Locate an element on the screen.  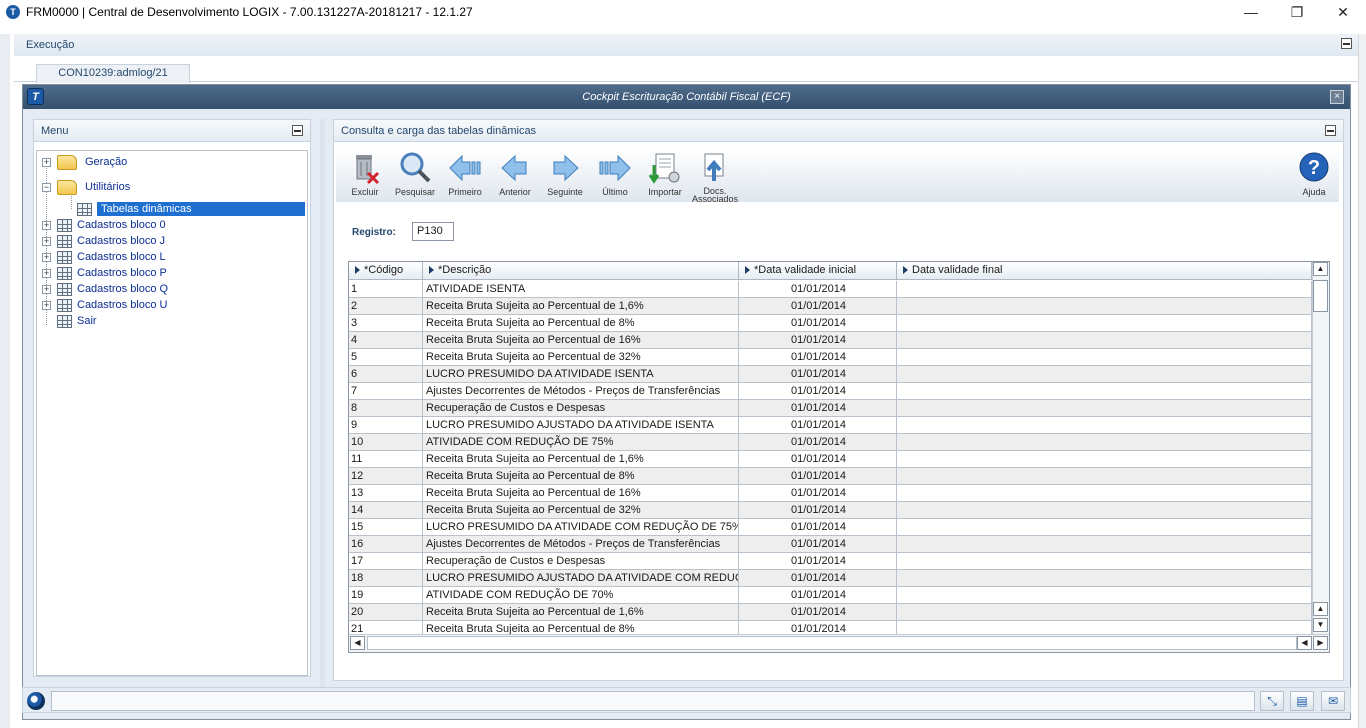
cell-codigo: 11 is located at coordinates (386, 459).